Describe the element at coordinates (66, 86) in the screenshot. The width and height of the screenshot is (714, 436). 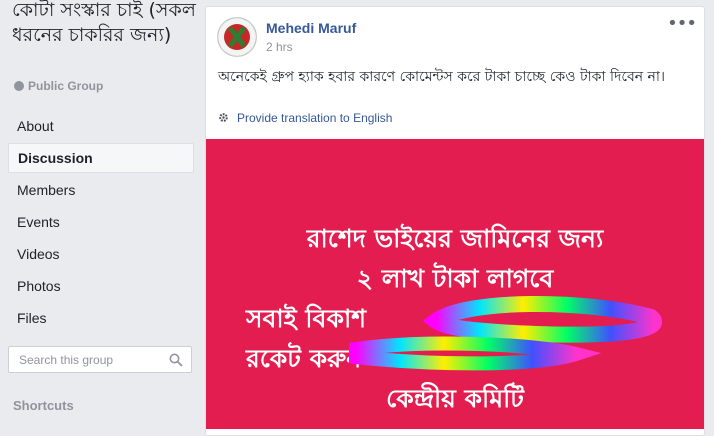
I see `group-type-label: Public Group` at that location.